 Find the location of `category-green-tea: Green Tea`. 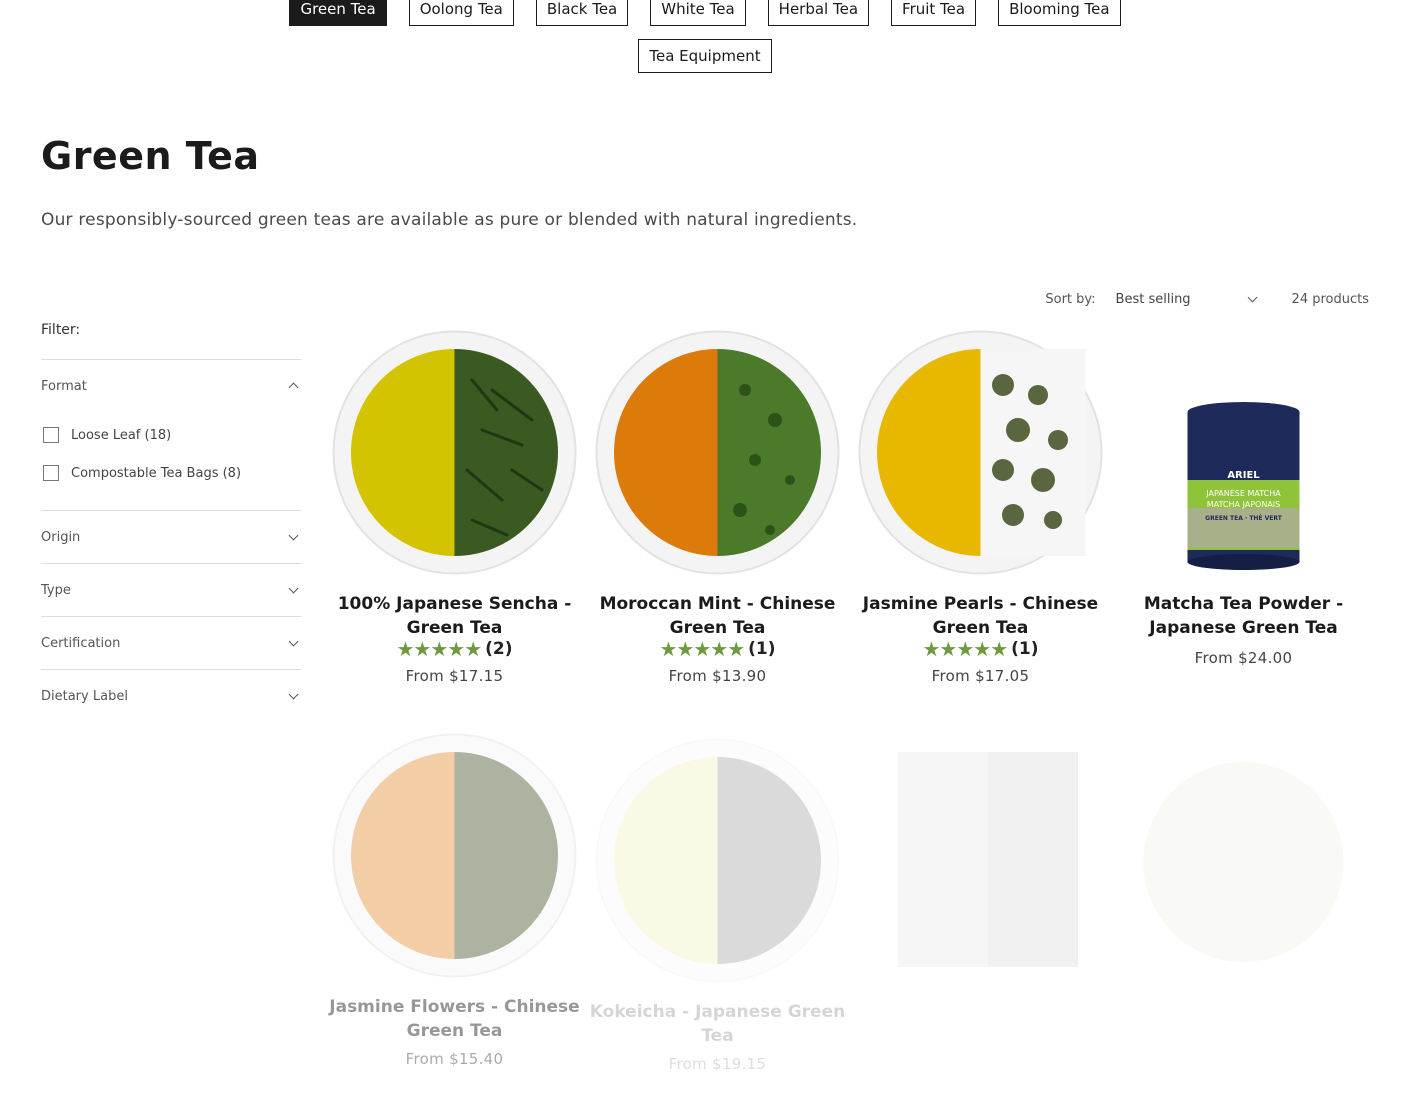

category-green-tea: Green Tea is located at coordinates (338, 13).